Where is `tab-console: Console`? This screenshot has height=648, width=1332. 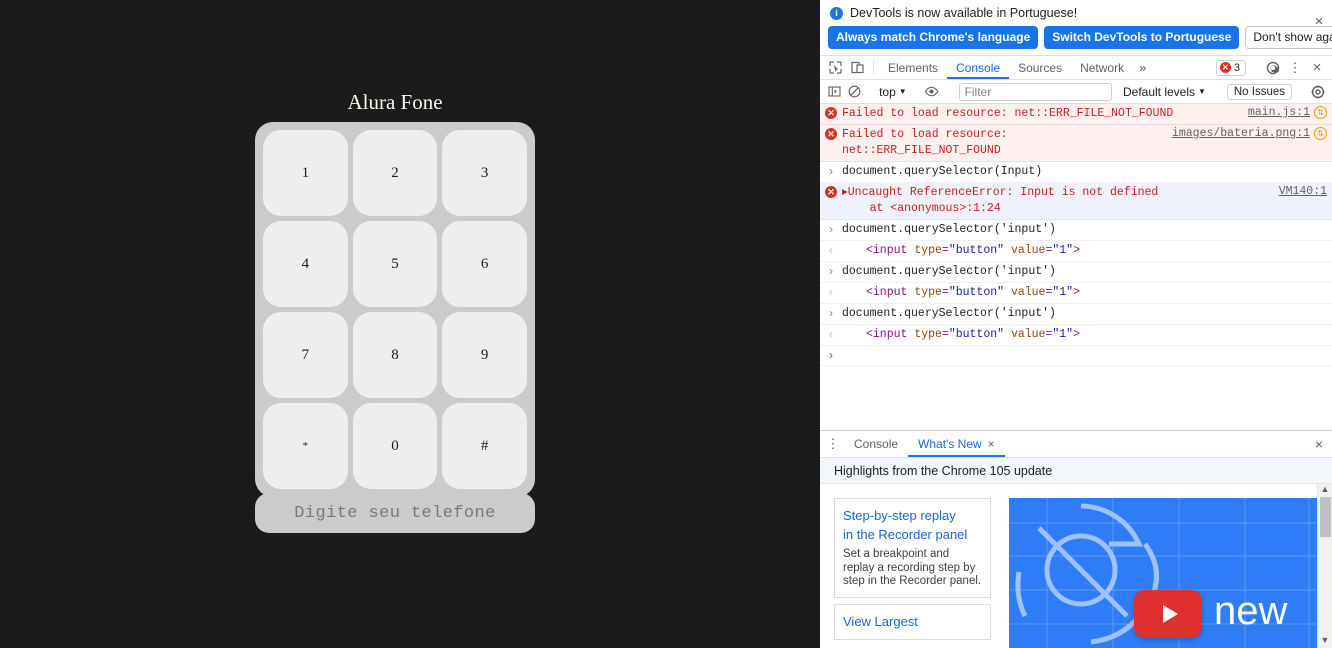
tab-console: Console is located at coordinates (978, 67).